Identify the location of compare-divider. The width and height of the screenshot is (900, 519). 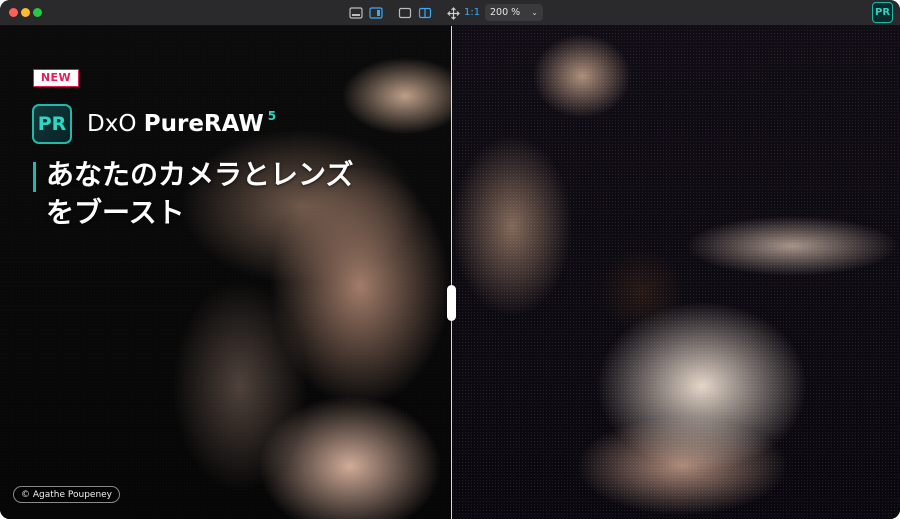
(451, 272).